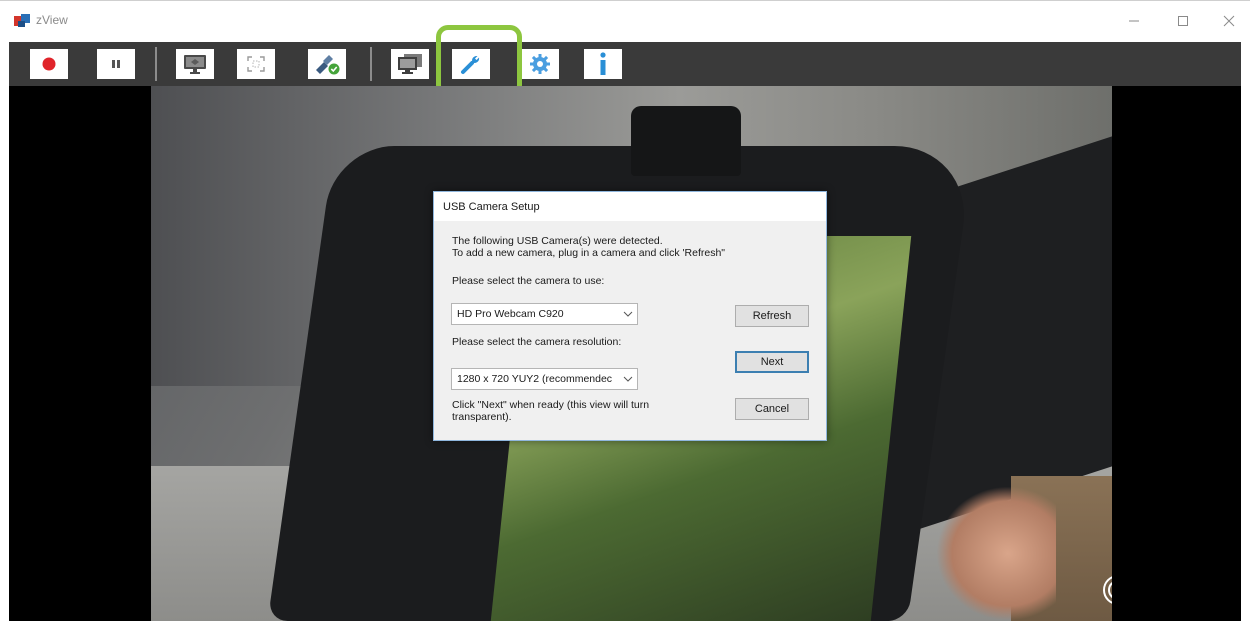  I want to click on camera-select: HD Pro Webcam C920, so click(544, 314).